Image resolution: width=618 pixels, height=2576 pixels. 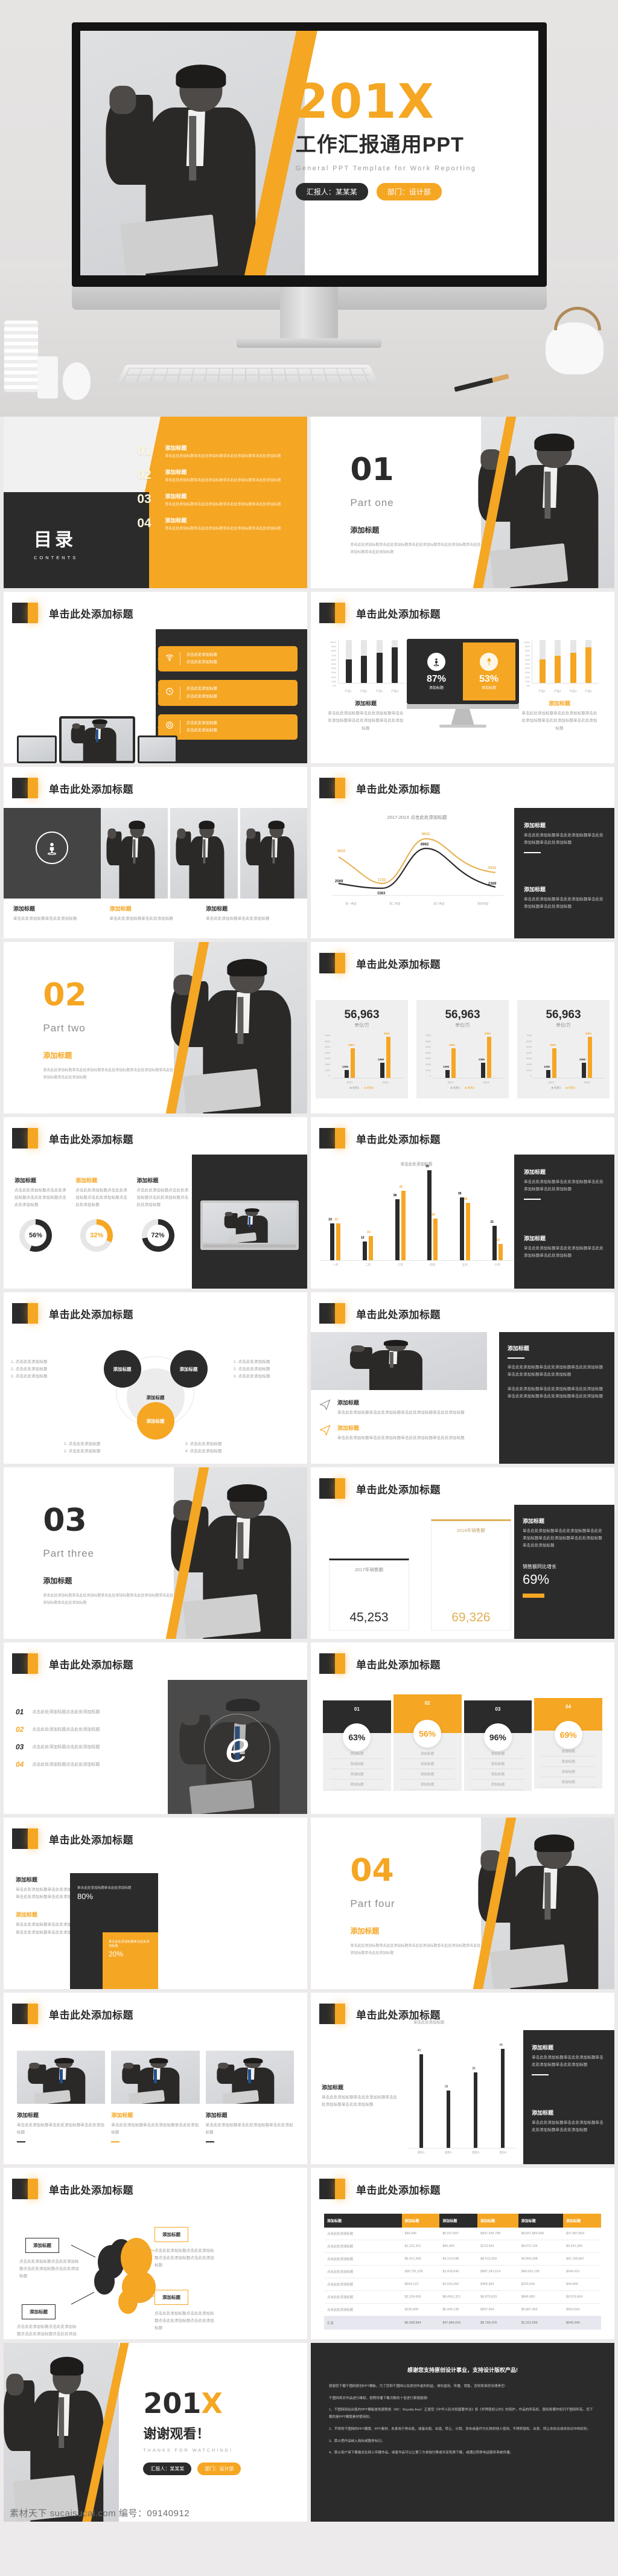 What do you see at coordinates (497, 1737) in the screenshot?
I see `card-percent: 96%` at bounding box center [497, 1737].